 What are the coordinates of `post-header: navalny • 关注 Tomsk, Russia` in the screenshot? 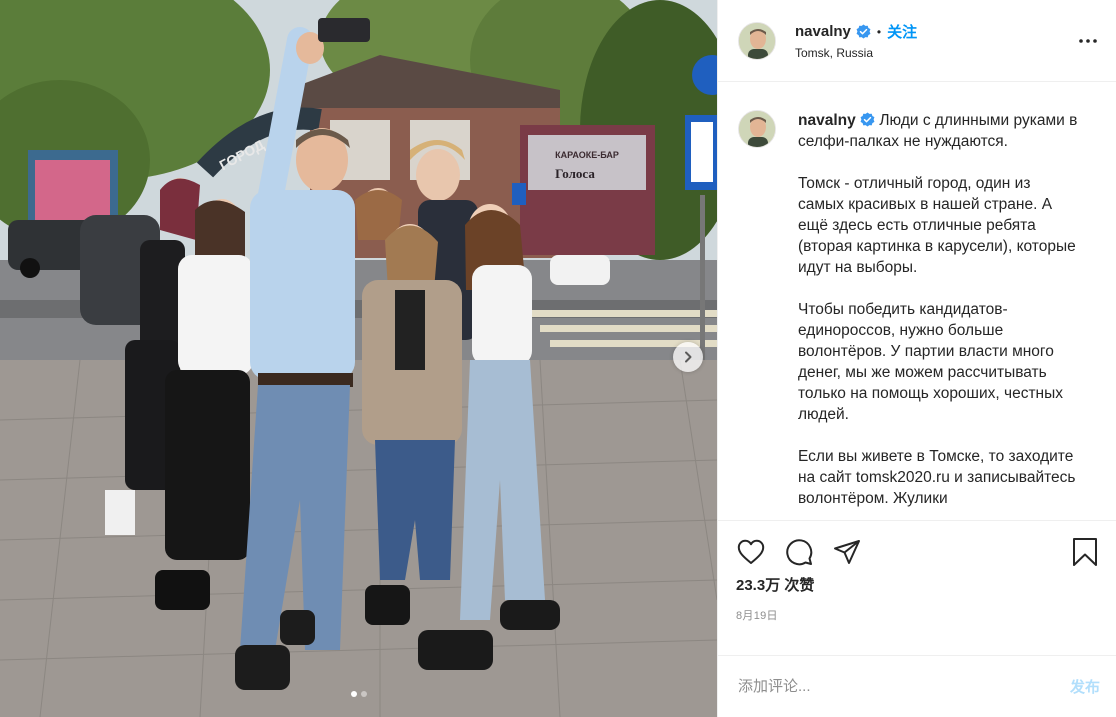 It's located at (917, 41).